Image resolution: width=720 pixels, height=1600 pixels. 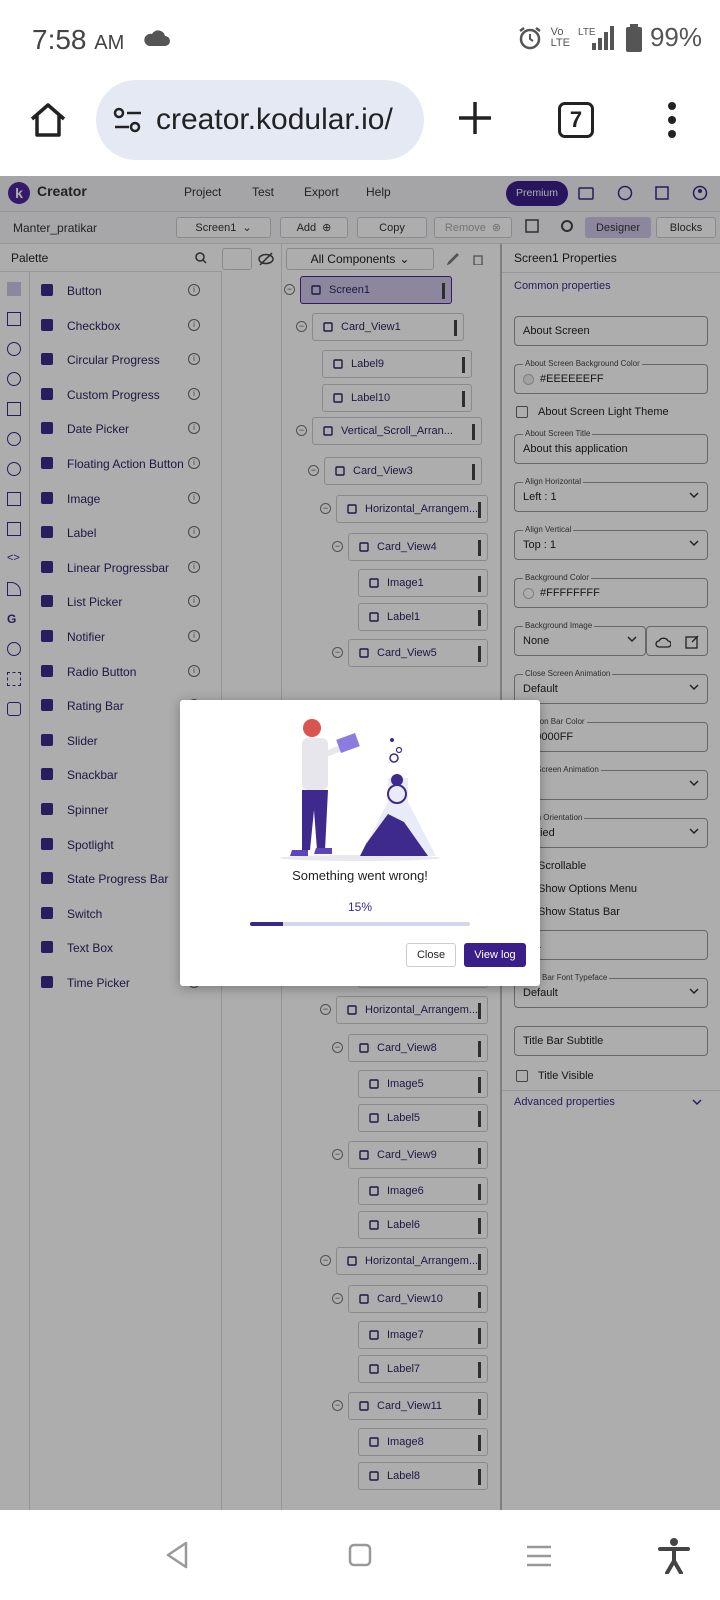 I want to click on battery-icon, so click(x=633, y=37).